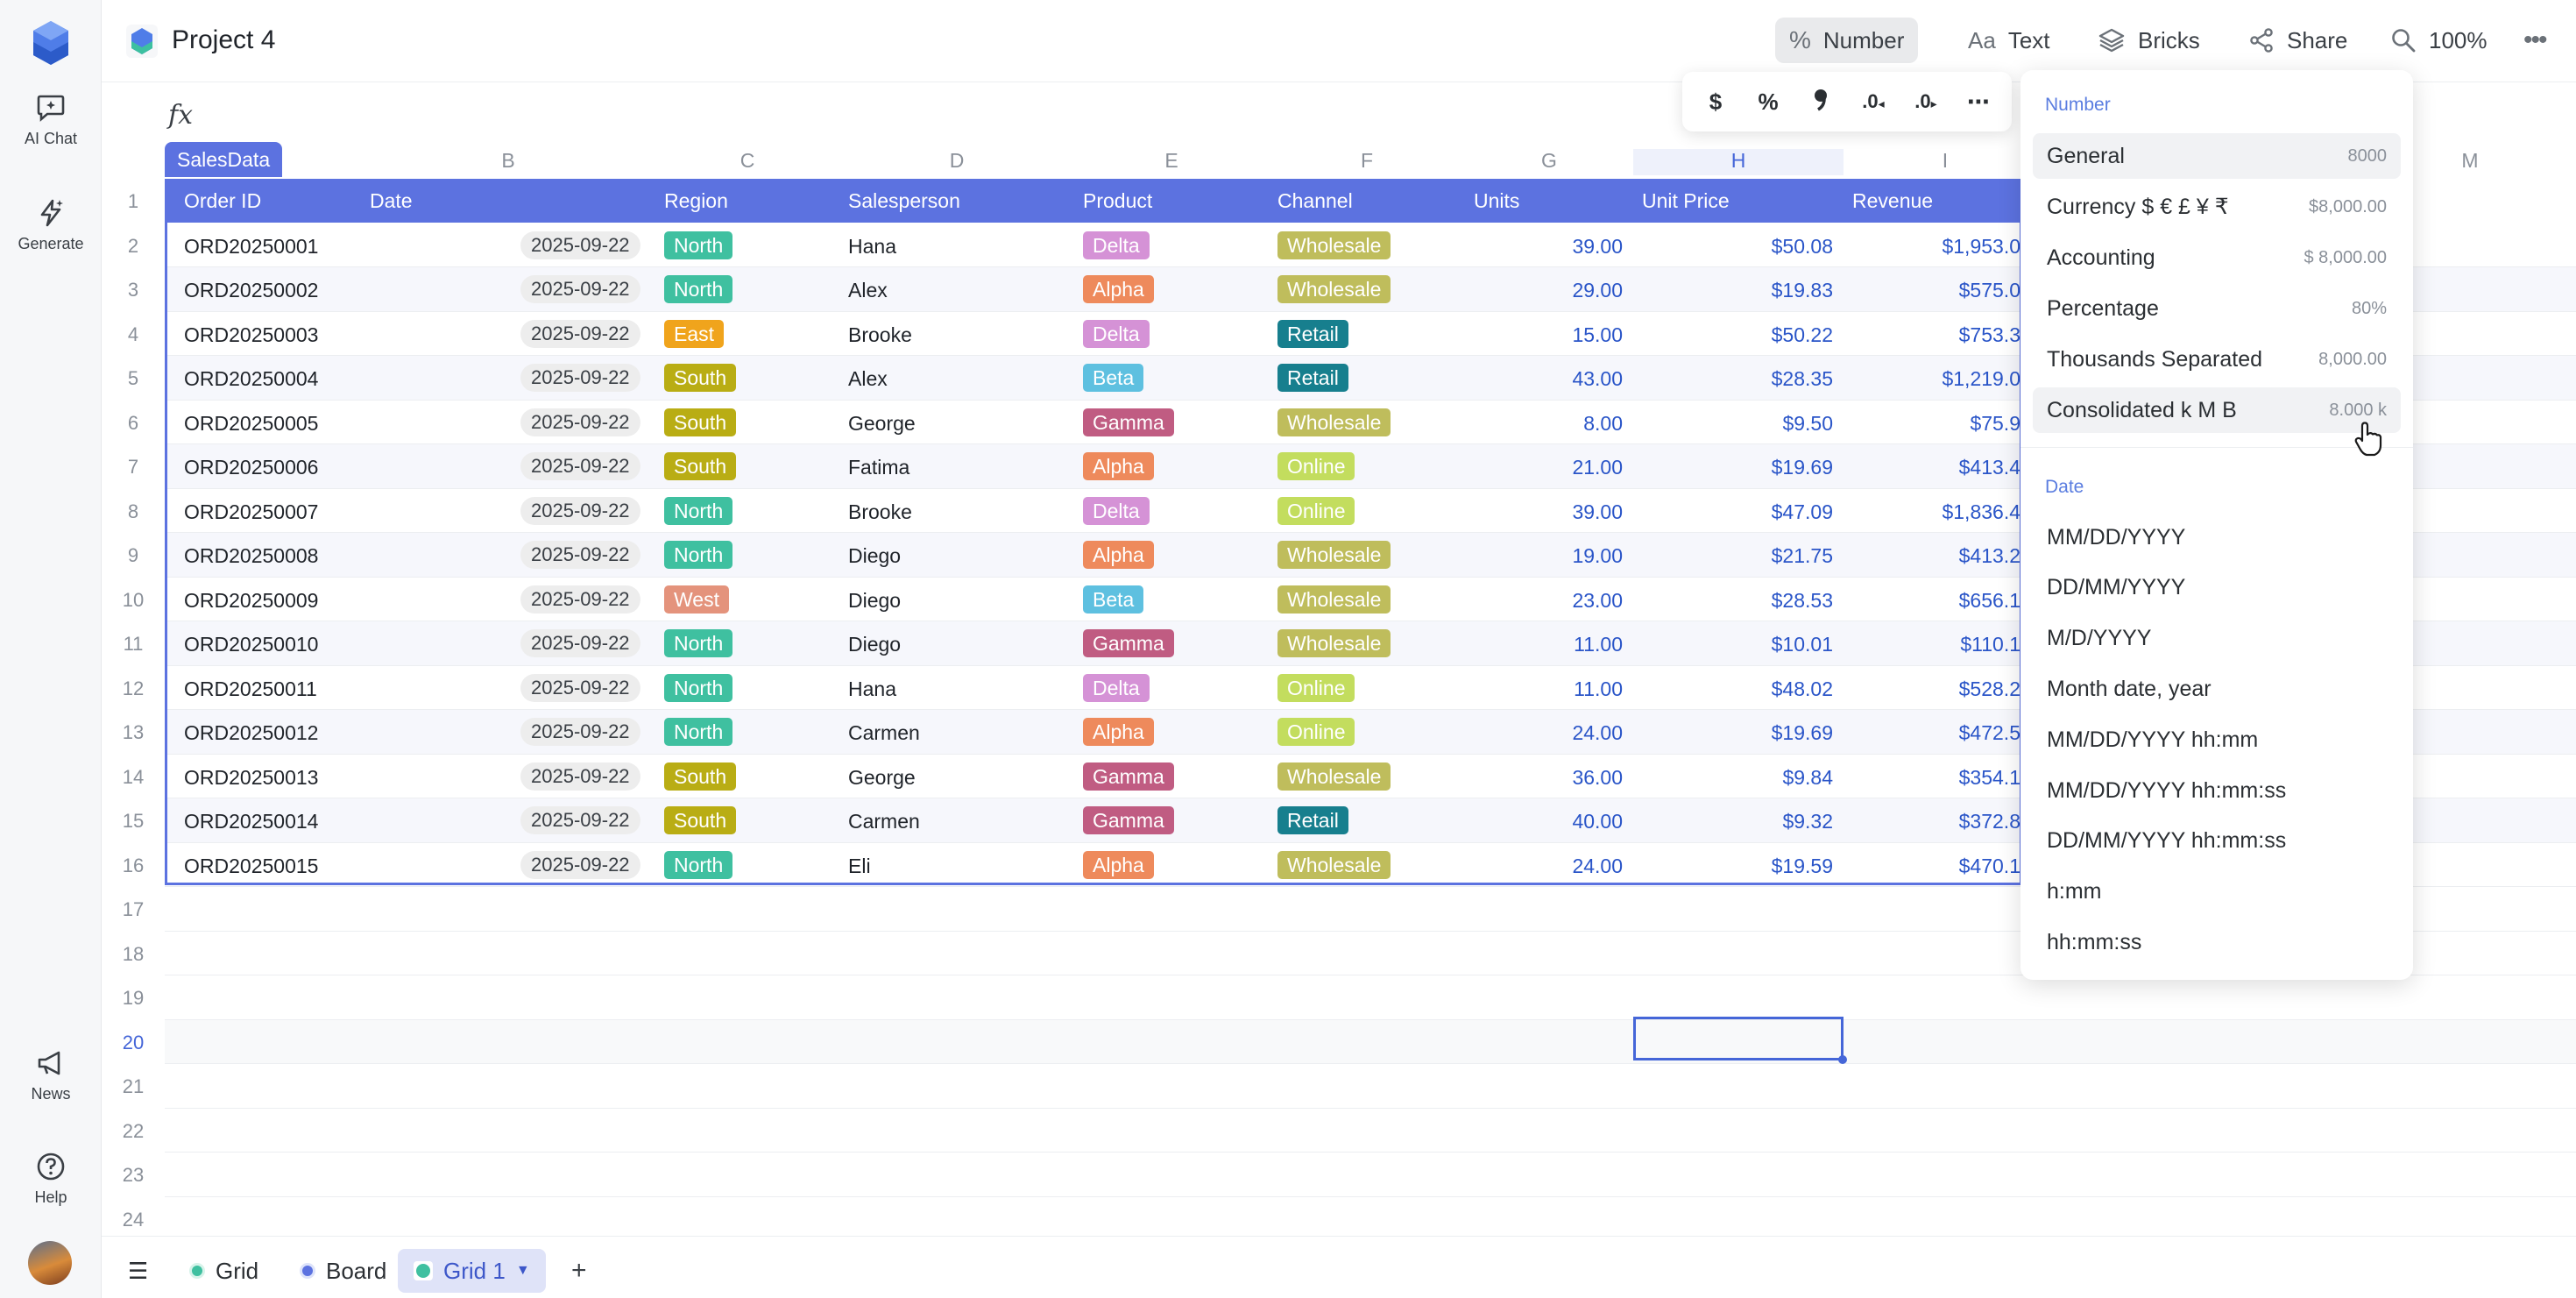  Describe the element at coordinates (251, 467) in the screenshot. I see `order-id-cell: ORD20250006` at that location.